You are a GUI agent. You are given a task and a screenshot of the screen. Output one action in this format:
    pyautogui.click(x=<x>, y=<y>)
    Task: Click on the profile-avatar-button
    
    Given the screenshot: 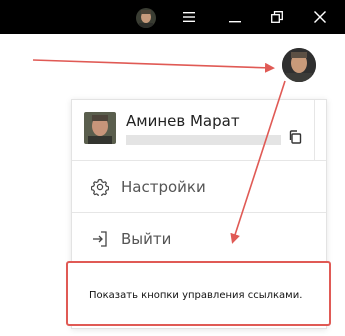 What is the action you would take?
    pyautogui.click(x=299, y=65)
    